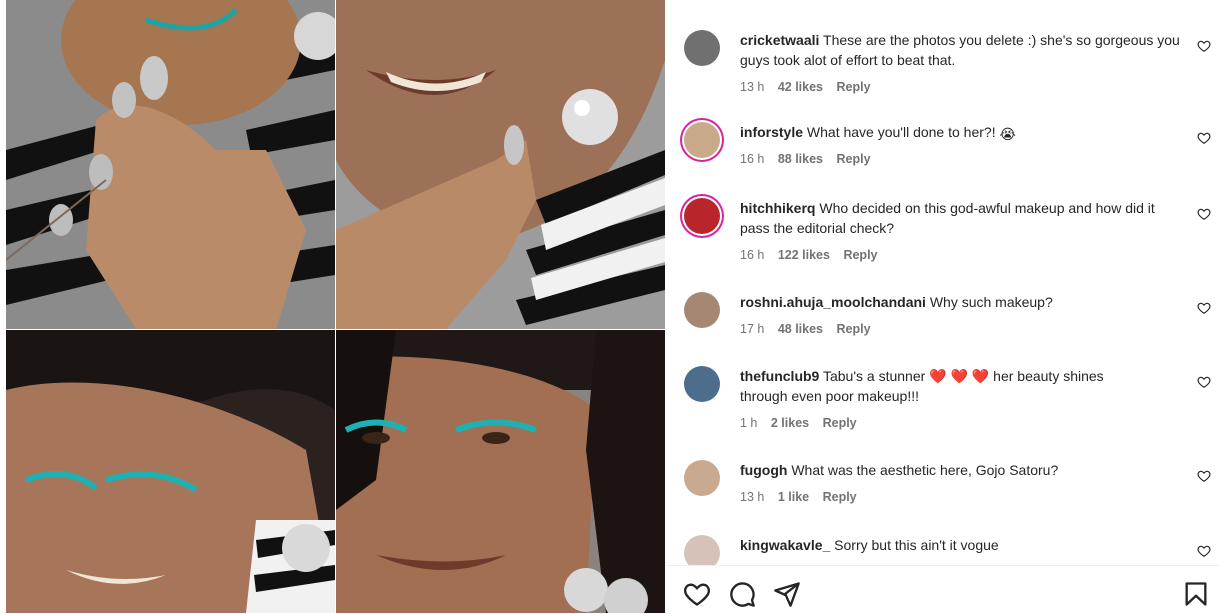 This screenshot has height=614, width=1219. I want to click on photo-smiling, so click(500, 164).